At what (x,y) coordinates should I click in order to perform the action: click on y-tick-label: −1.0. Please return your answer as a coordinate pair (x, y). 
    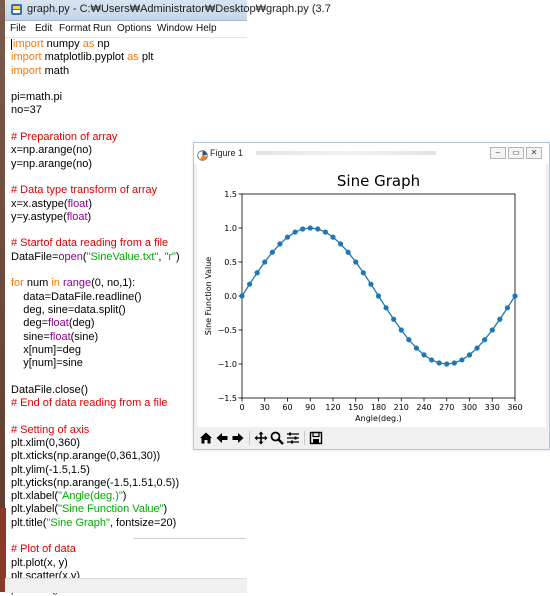
    Looking at the image, I should click on (227, 364).